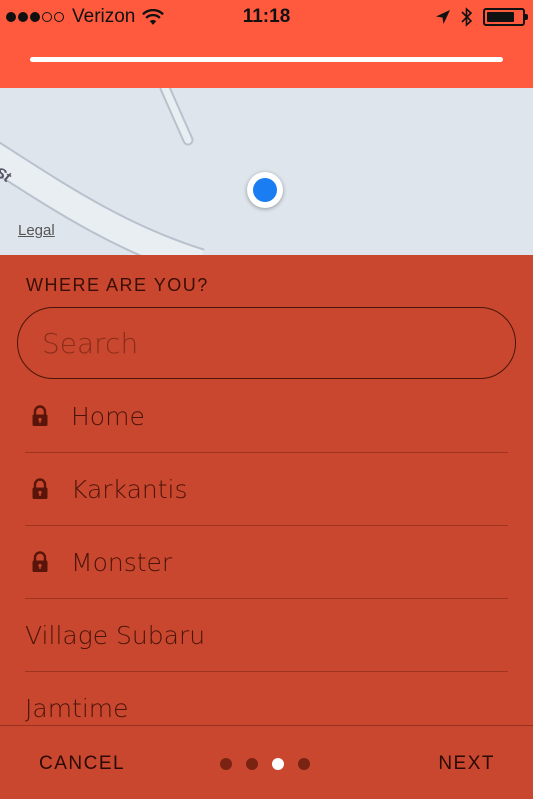  Describe the element at coordinates (122, 562) in the screenshot. I see `location-label: Monster` at that location.